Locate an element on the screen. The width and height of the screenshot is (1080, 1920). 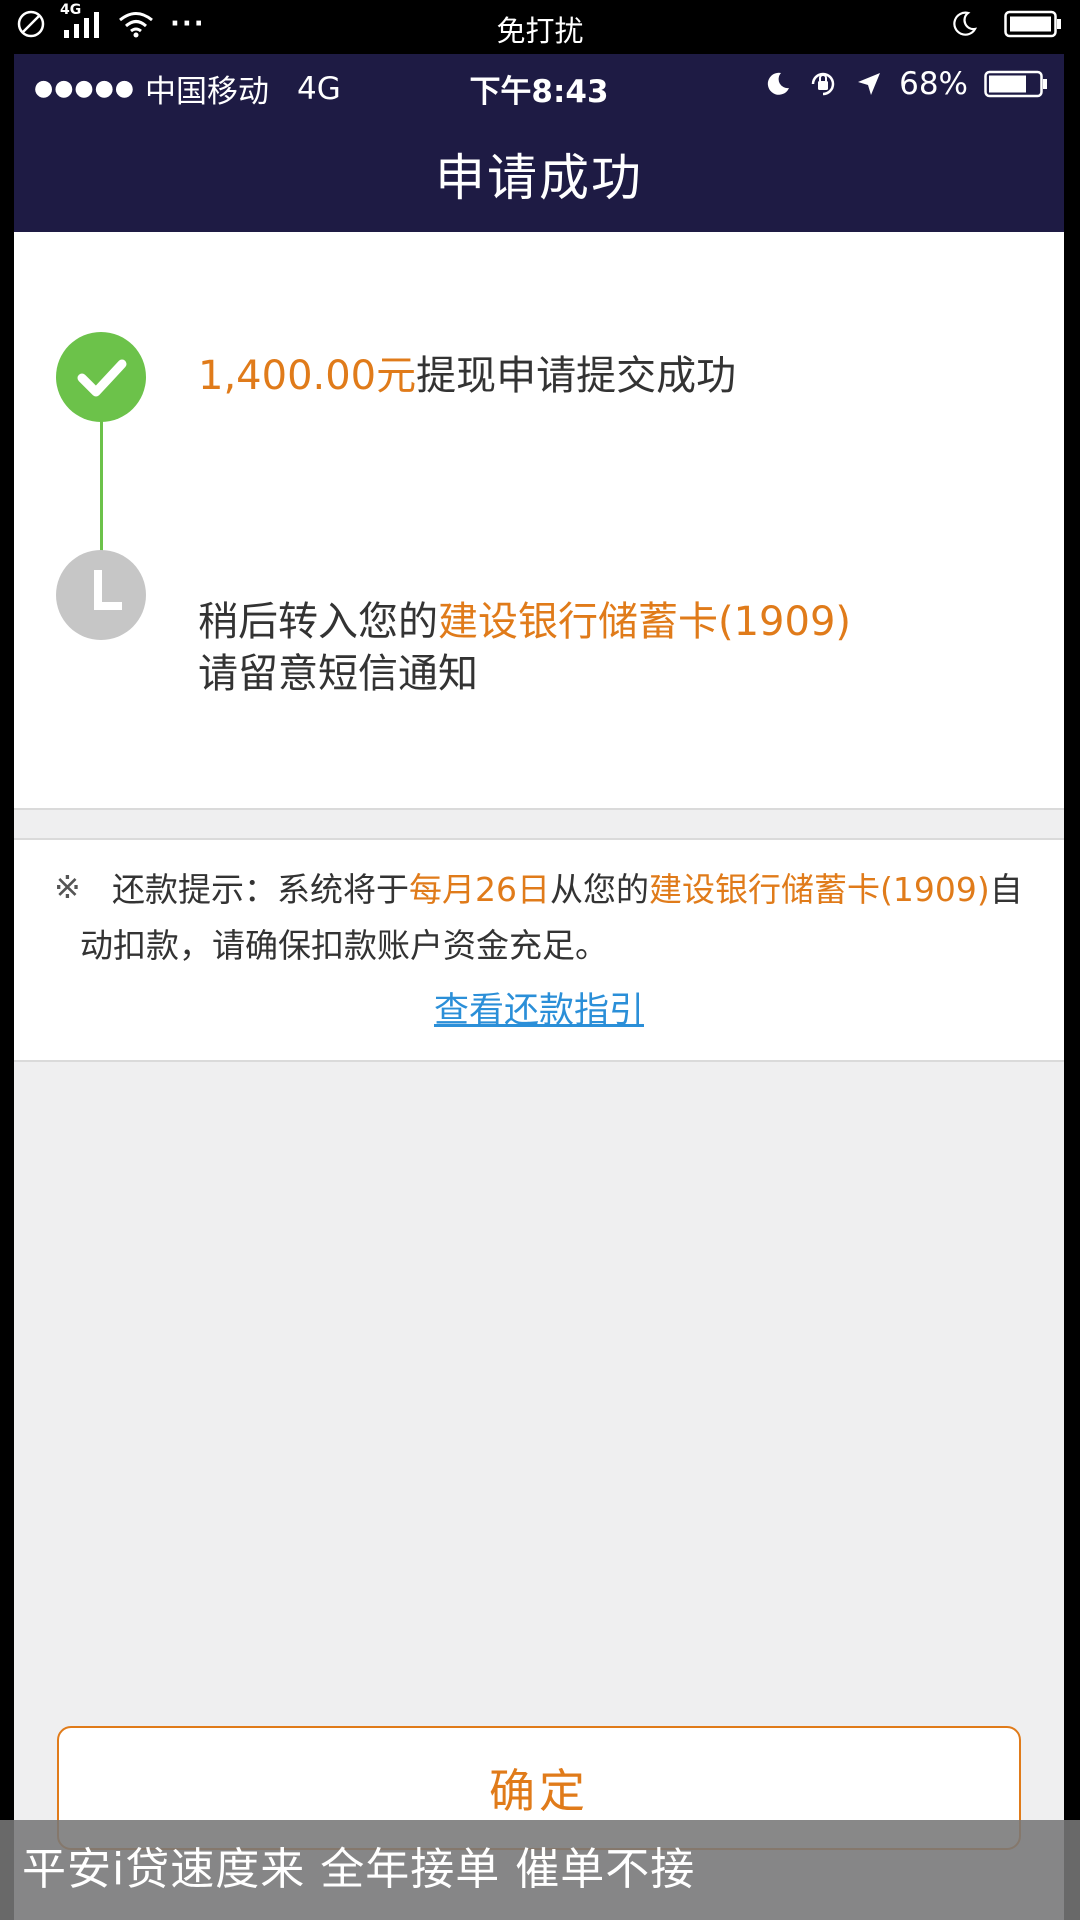
ios-status-right: 68% is located at coordinates (907, 84).